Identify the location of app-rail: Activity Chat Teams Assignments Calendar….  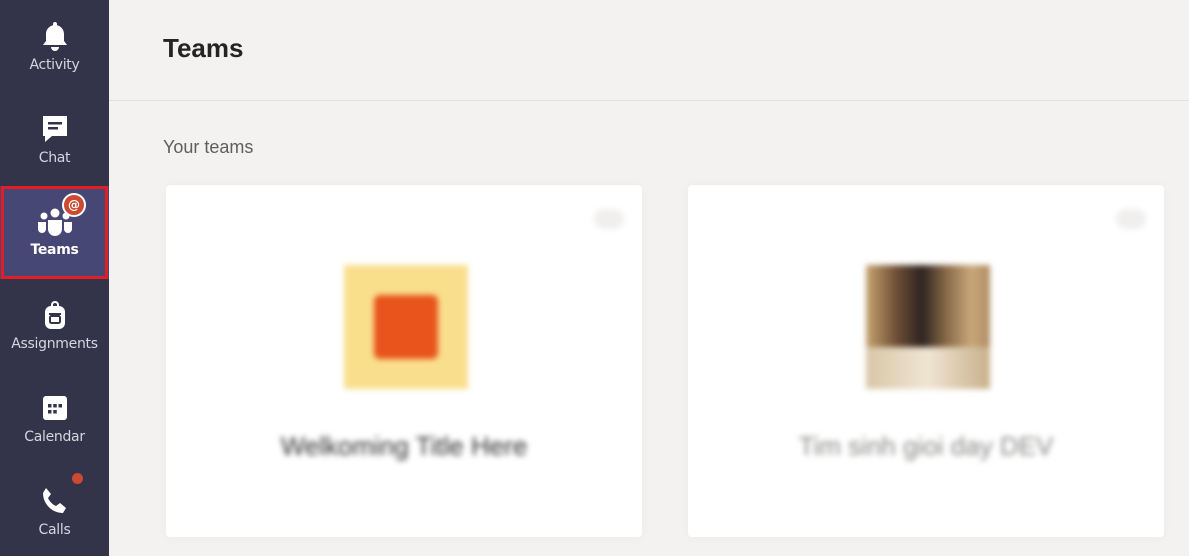
(54, 278).